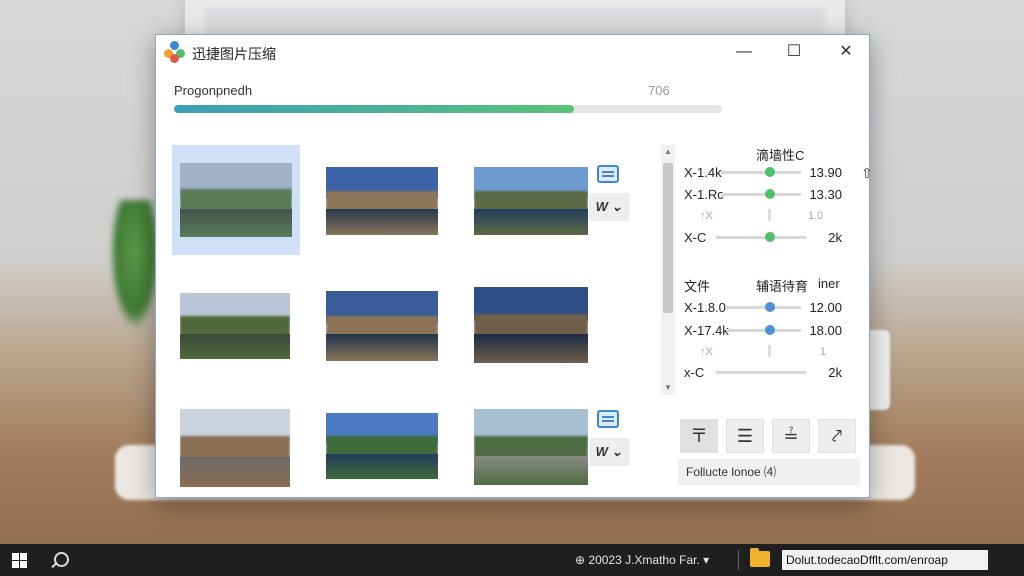 The width and height of the screenshot is (1024, 576). What do you see at coordinates (236, 200) in the screenshot?
I see `thumbnail-mountain-lake` at bounding box center [236, 200].